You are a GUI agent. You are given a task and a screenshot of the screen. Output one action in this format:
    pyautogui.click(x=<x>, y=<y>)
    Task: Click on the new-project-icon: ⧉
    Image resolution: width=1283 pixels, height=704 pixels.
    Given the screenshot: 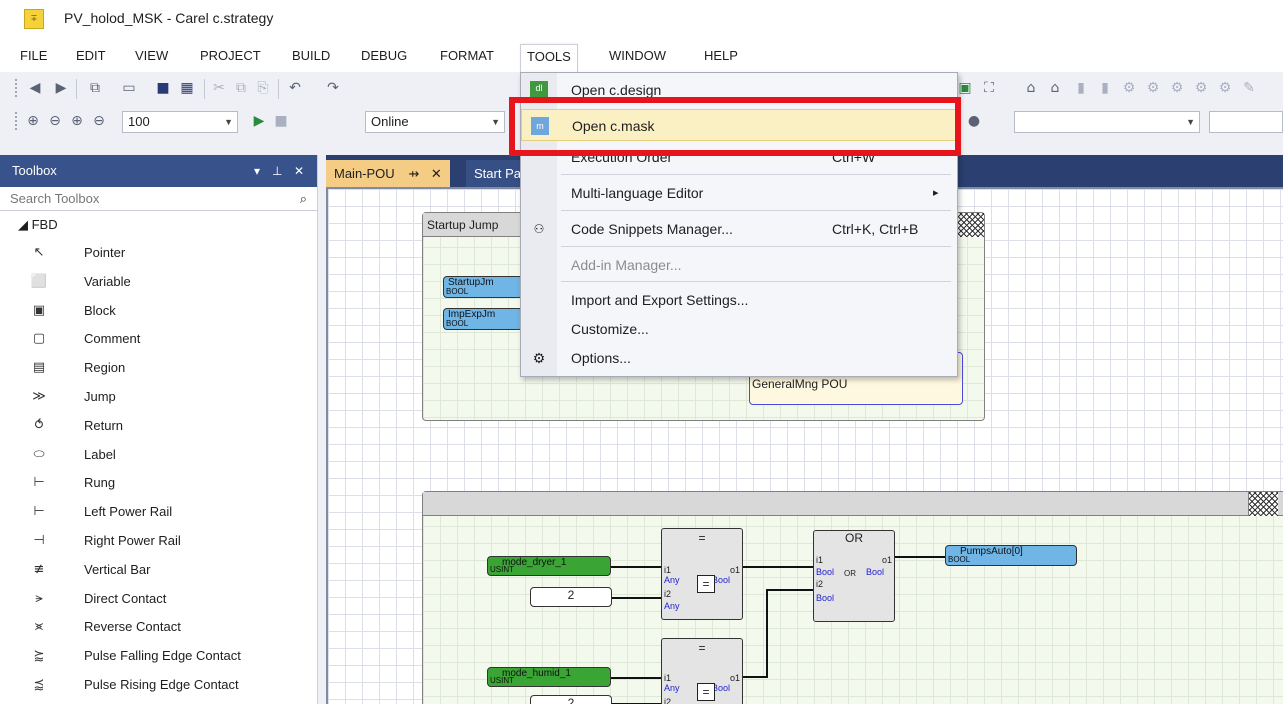 What is the action you would take?
    pyautogui.click(x=95, y=88)
    